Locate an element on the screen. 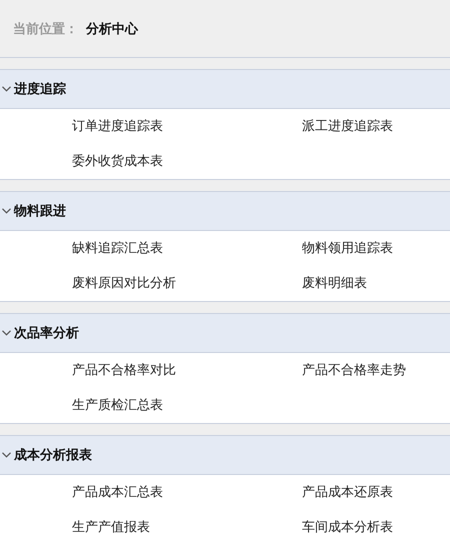 The width and height of the screenshot is (450, 544). section-title: 进度追踪 is located at coordinates (40, 89).